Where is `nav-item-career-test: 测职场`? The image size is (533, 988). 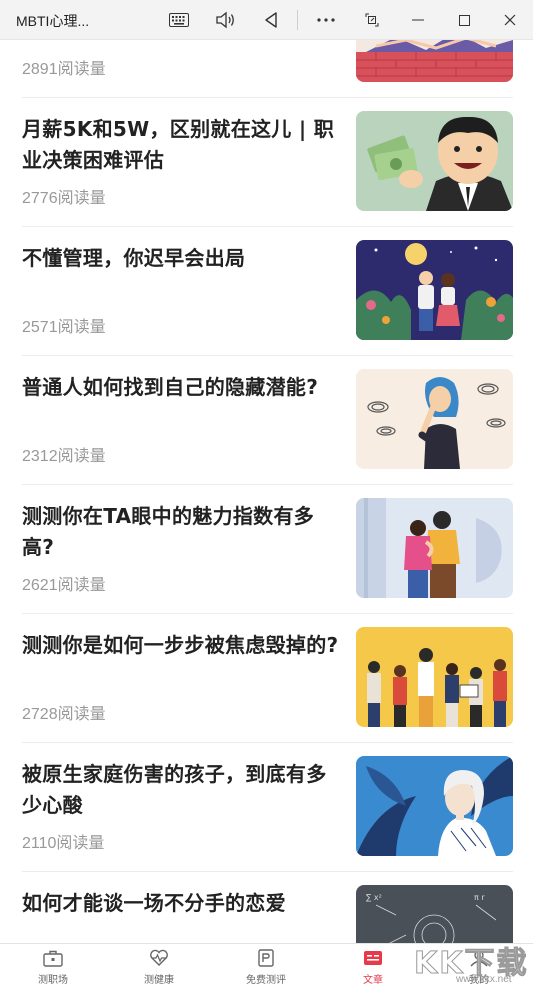
nav-item-career-test: 测职场 is located at coordinates (53, 966).